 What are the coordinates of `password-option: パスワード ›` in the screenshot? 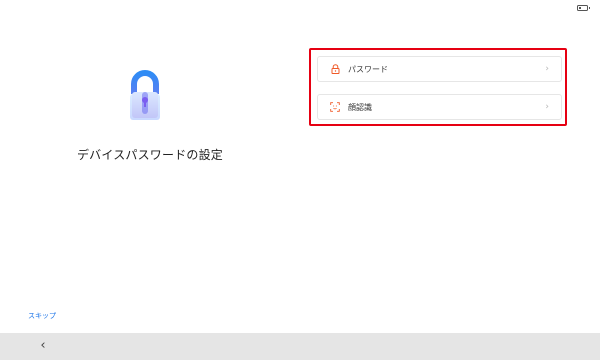 It's located at (439, 69).